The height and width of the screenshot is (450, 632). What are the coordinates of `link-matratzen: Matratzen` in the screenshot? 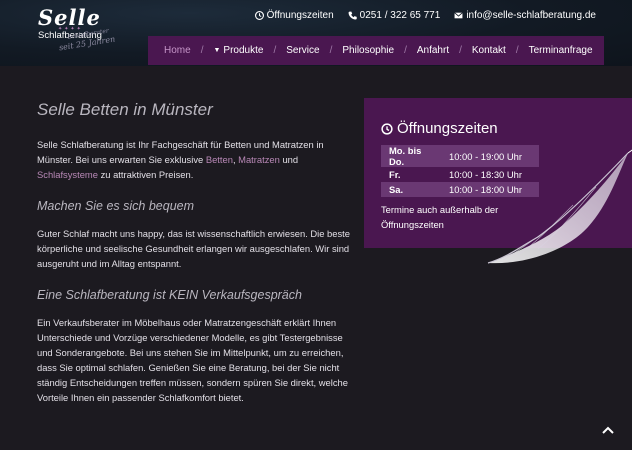 It's located at (259, 159).